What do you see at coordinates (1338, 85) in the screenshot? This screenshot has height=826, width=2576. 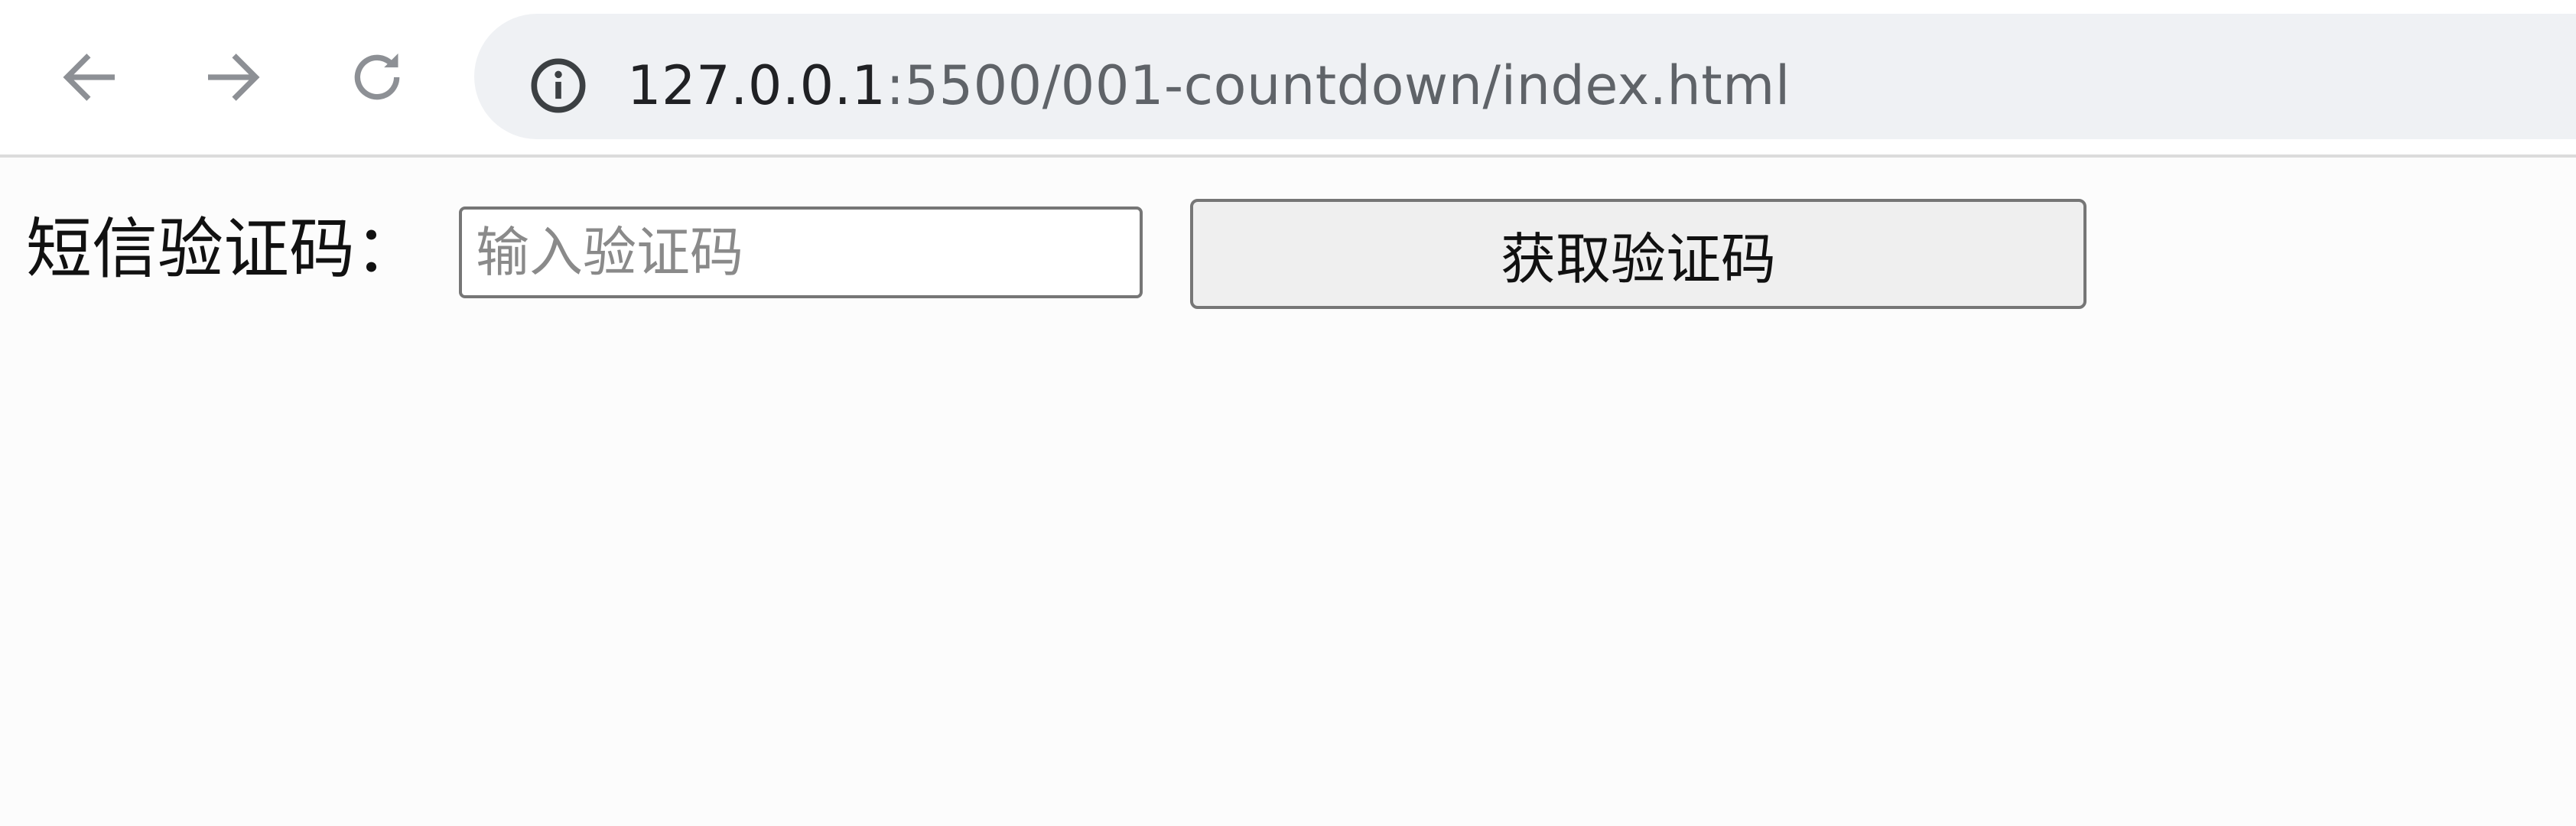 I see `url-path: :5500/001-countdown/index.html` at bounding box center [1338, 85].